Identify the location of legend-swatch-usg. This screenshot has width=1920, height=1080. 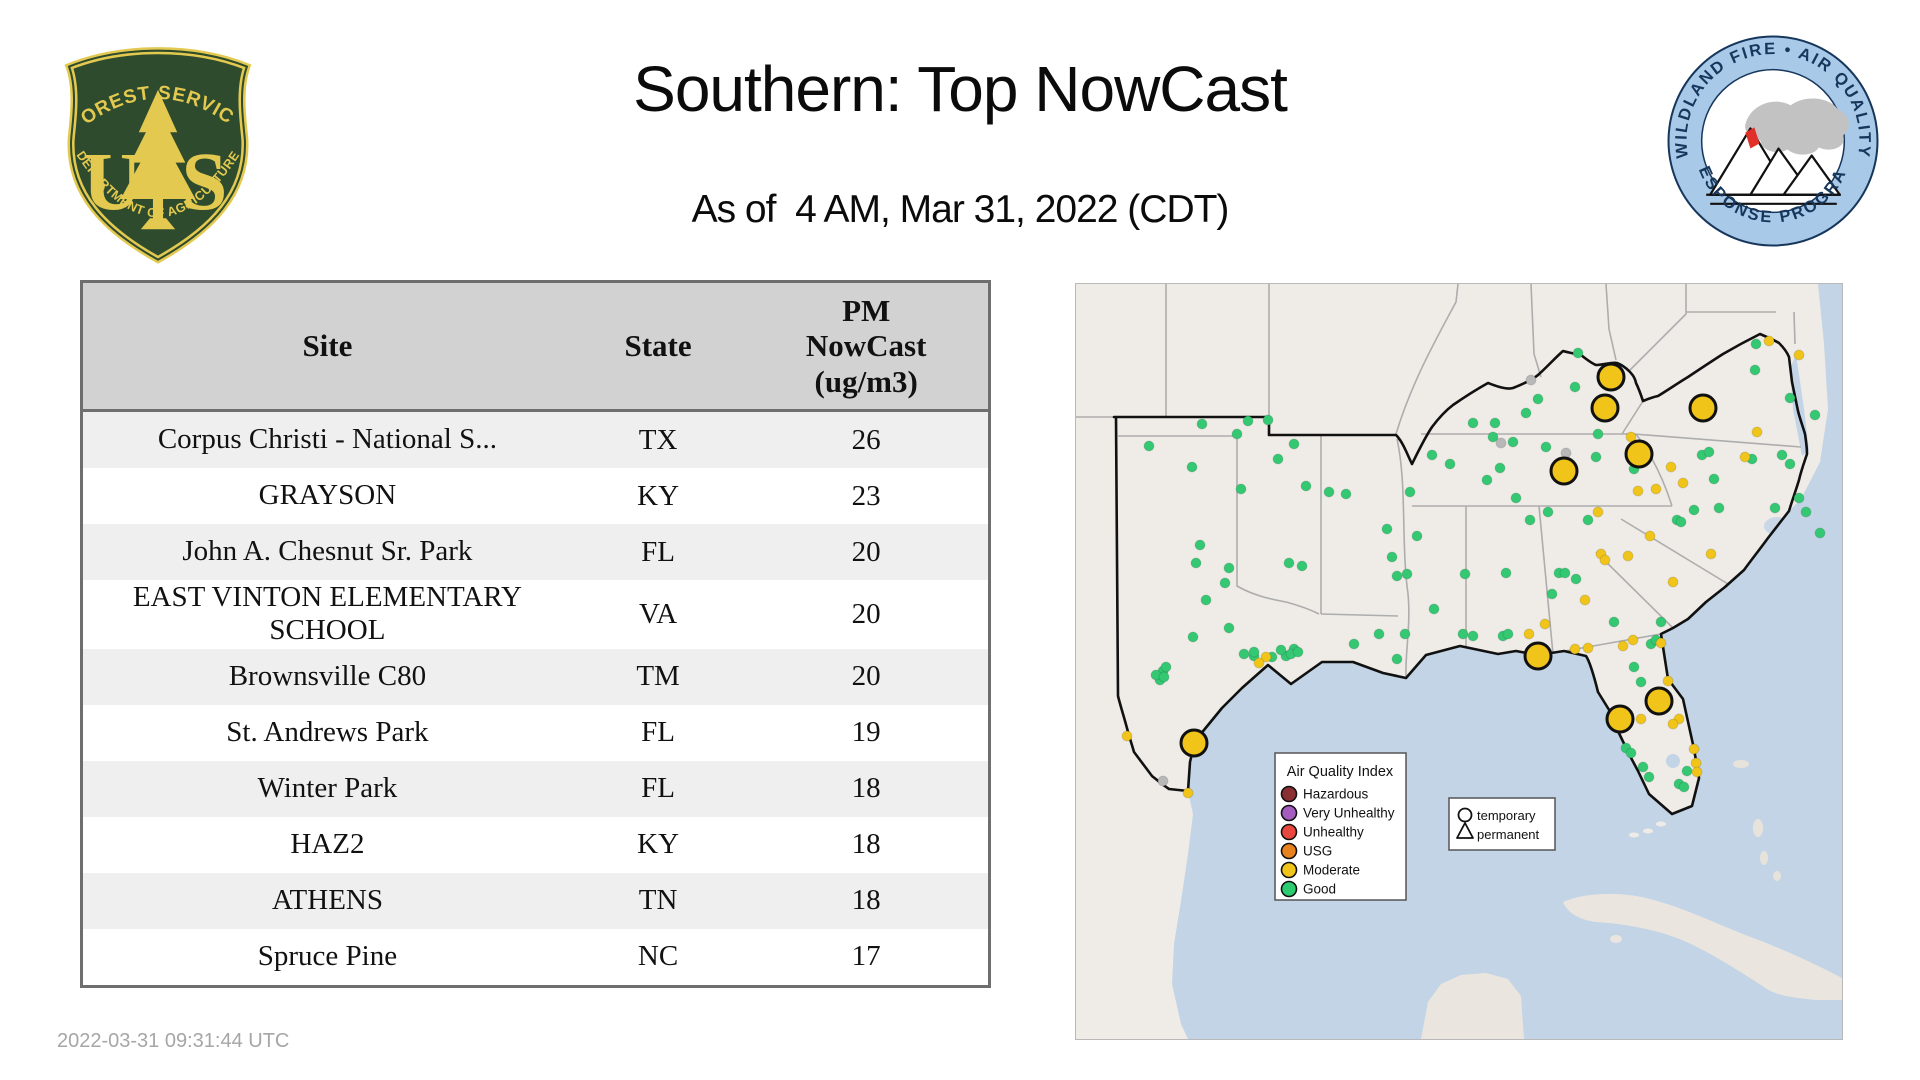
(1289, 851).